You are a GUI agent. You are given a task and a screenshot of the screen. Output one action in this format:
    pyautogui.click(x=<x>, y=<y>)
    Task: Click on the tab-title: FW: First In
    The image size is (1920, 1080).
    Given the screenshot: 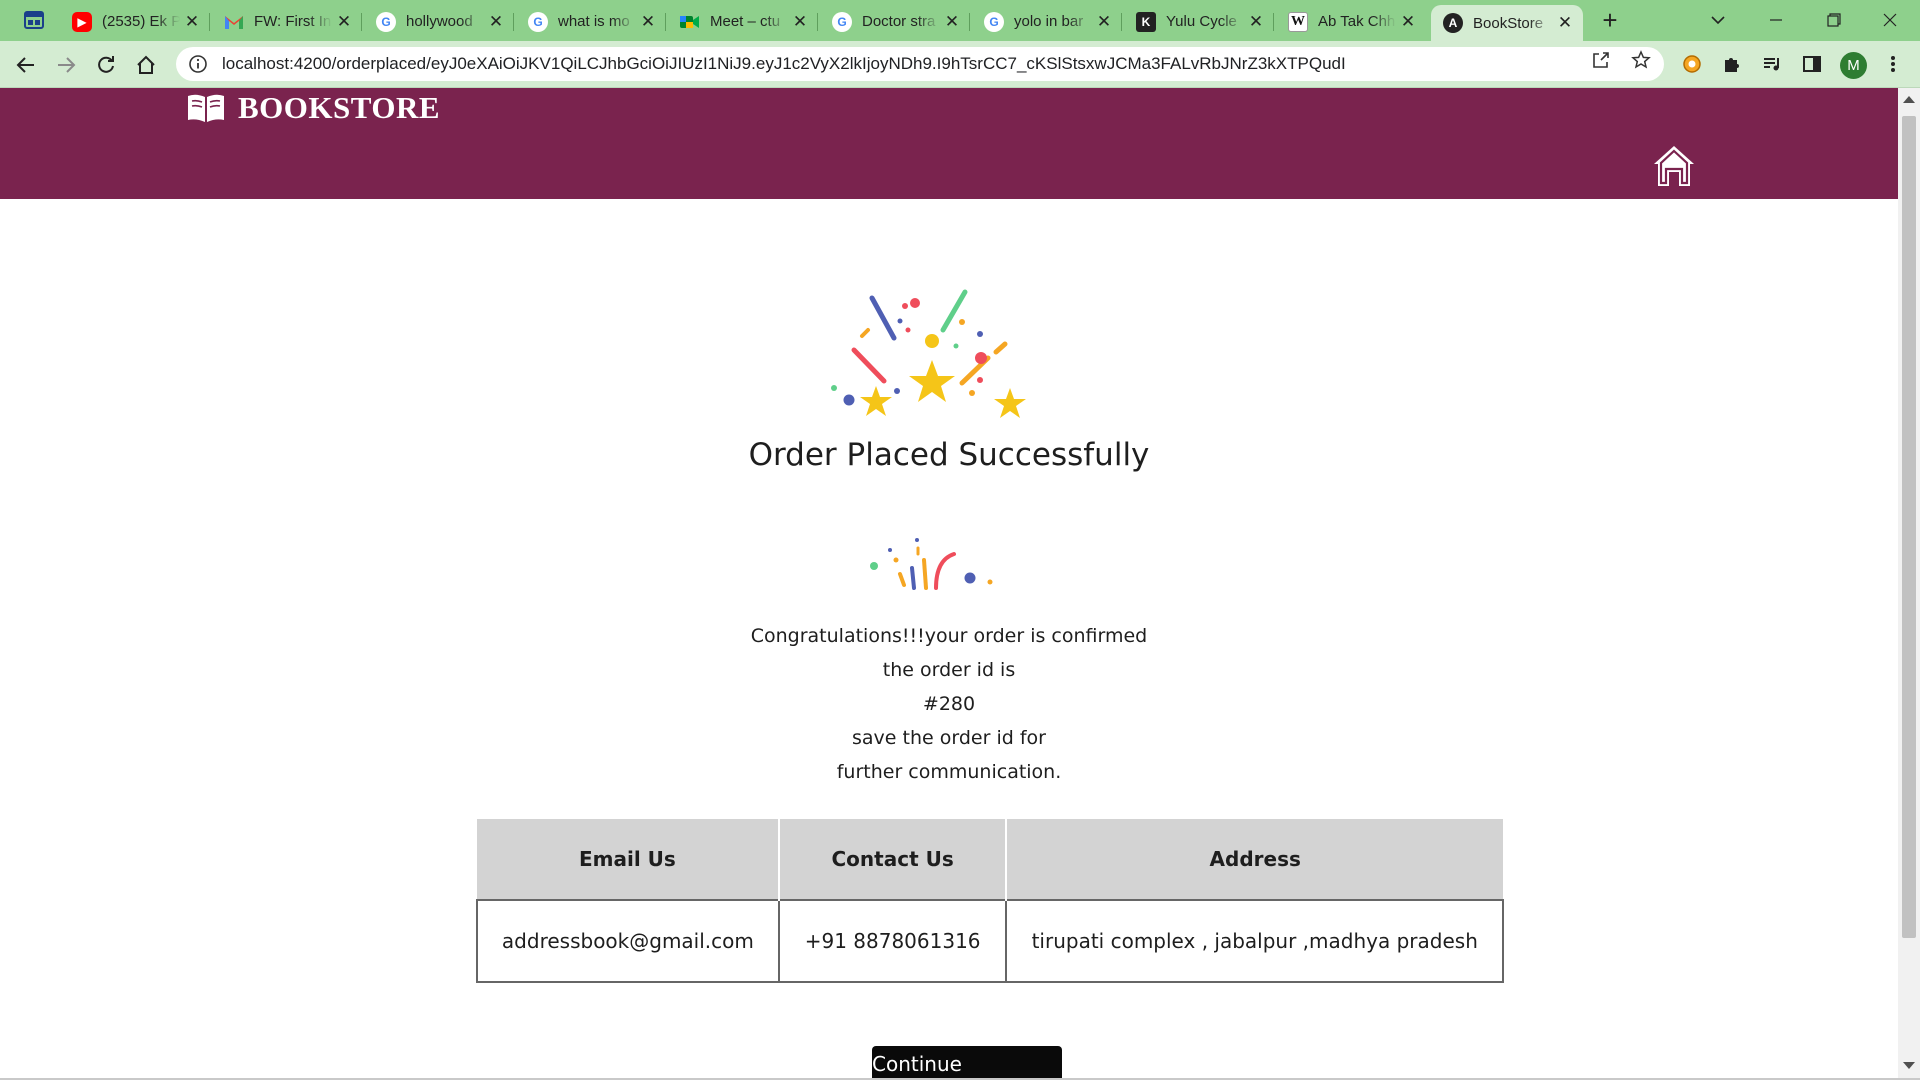 What is the action you would take?
    pyautogui.click(x=293, y=21)
    